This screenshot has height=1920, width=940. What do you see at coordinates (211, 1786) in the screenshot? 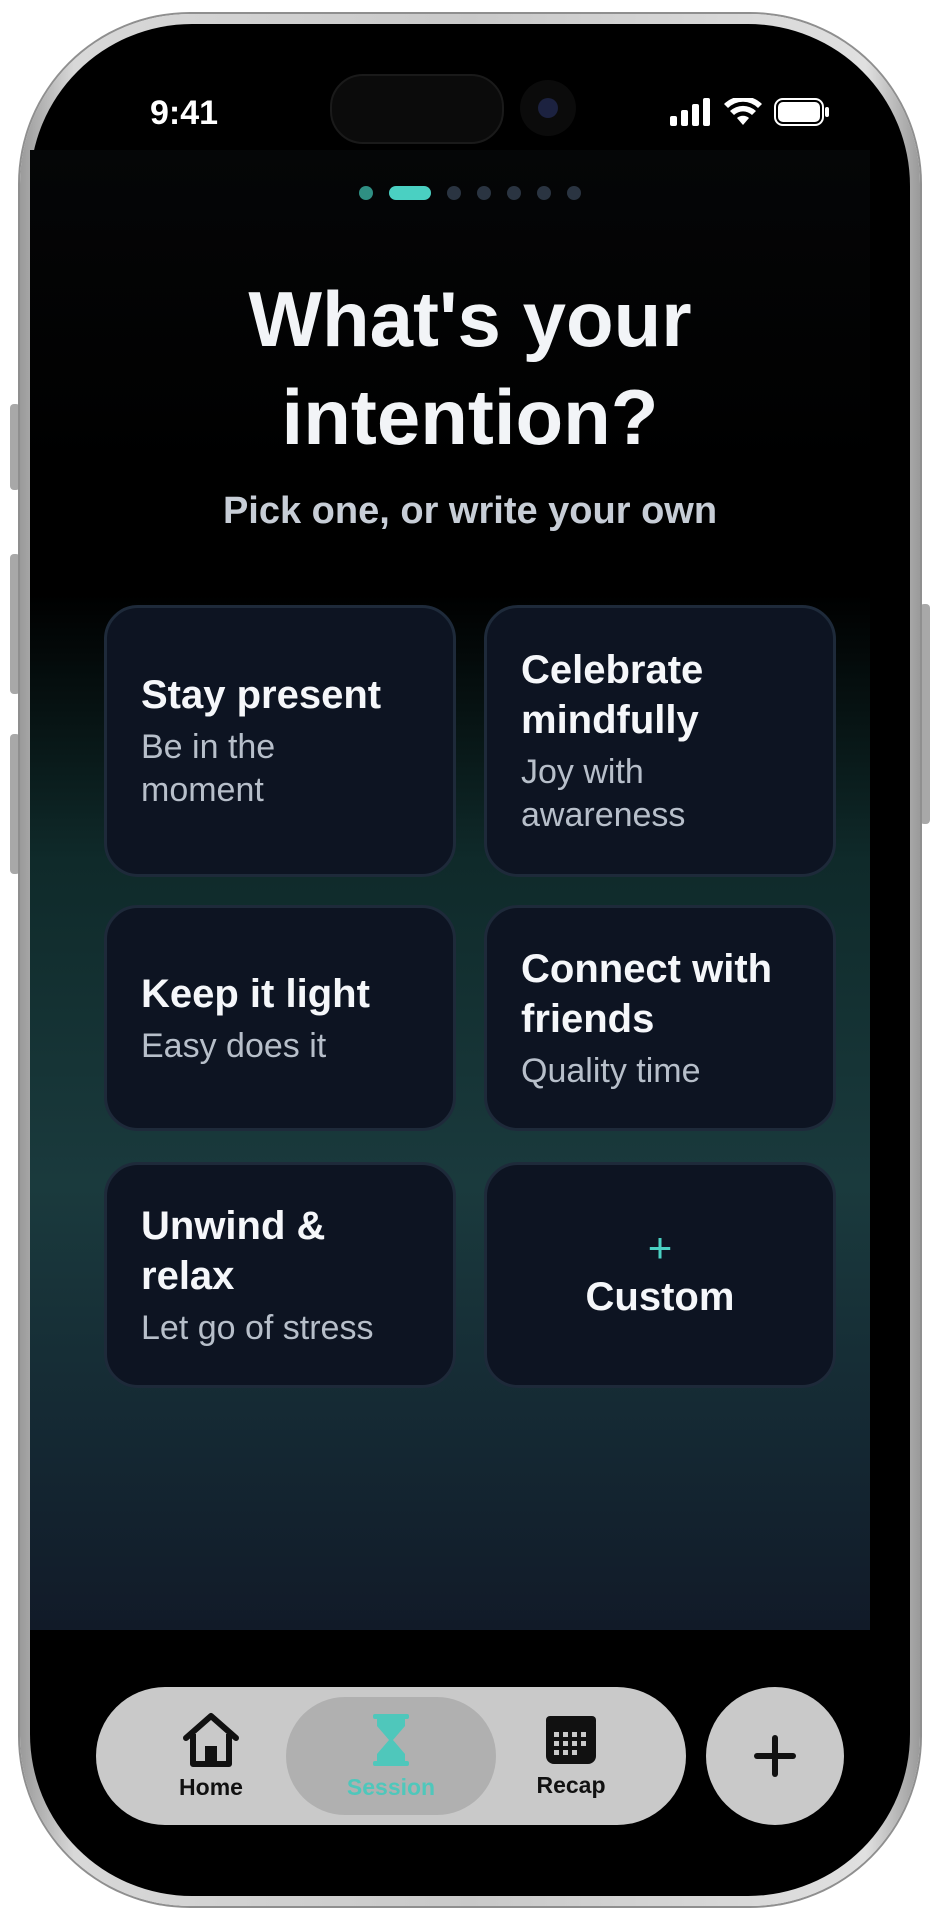
I see `tab-label: Home` at bounding box center [211, 1786].